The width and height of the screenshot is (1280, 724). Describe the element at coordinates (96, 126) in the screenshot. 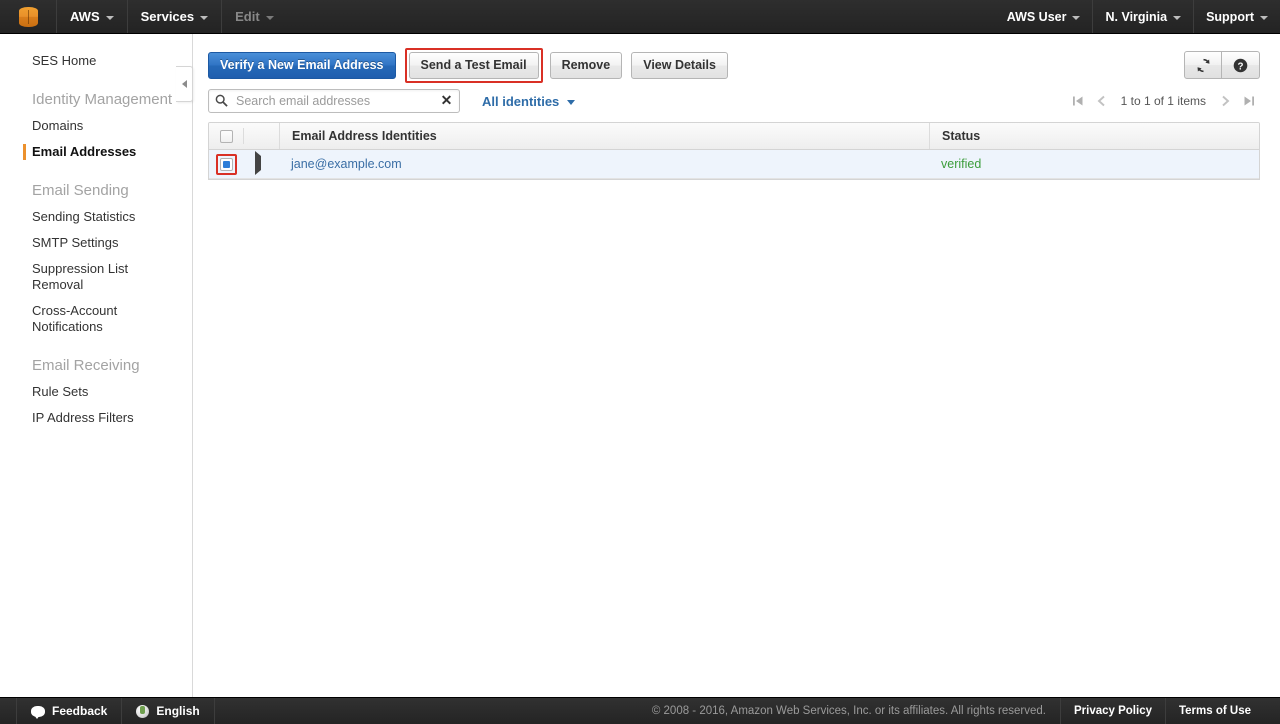

I see `sidebar-item-domains: Domains` at that location.